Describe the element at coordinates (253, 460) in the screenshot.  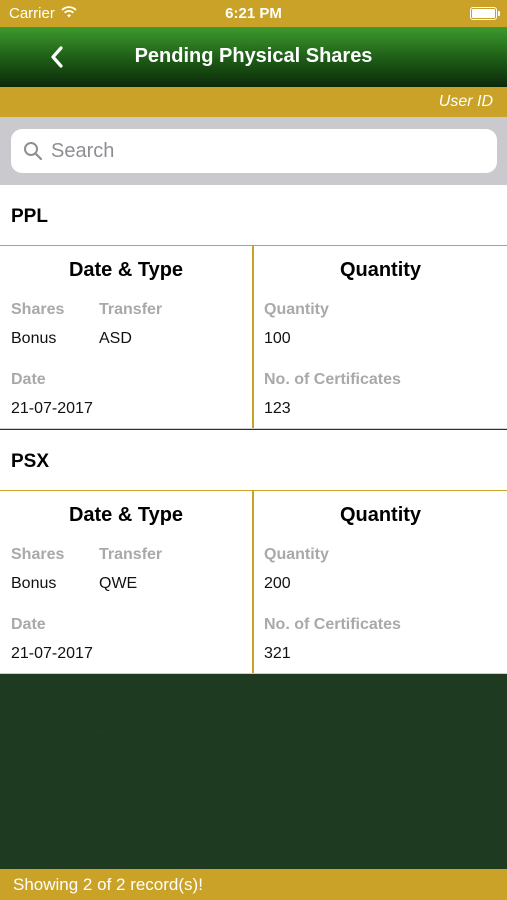
I see `record-symbol: PSX` at that location.